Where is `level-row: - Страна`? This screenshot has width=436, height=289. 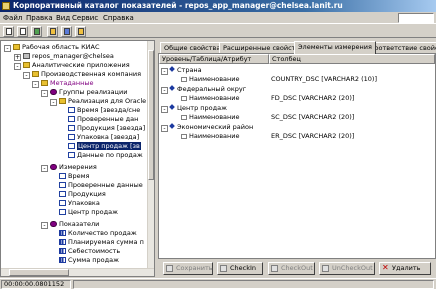 level-row: - Страна is located at coordinates (181, 70).